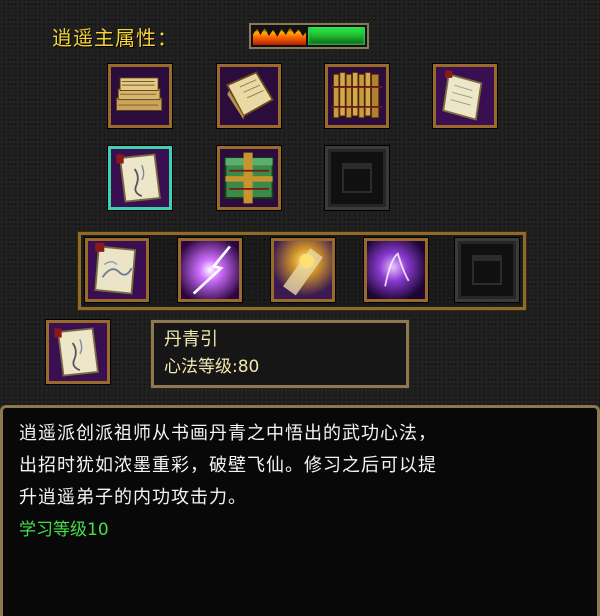  I want to click on skill-slot-tied-book, so click(249, 178).